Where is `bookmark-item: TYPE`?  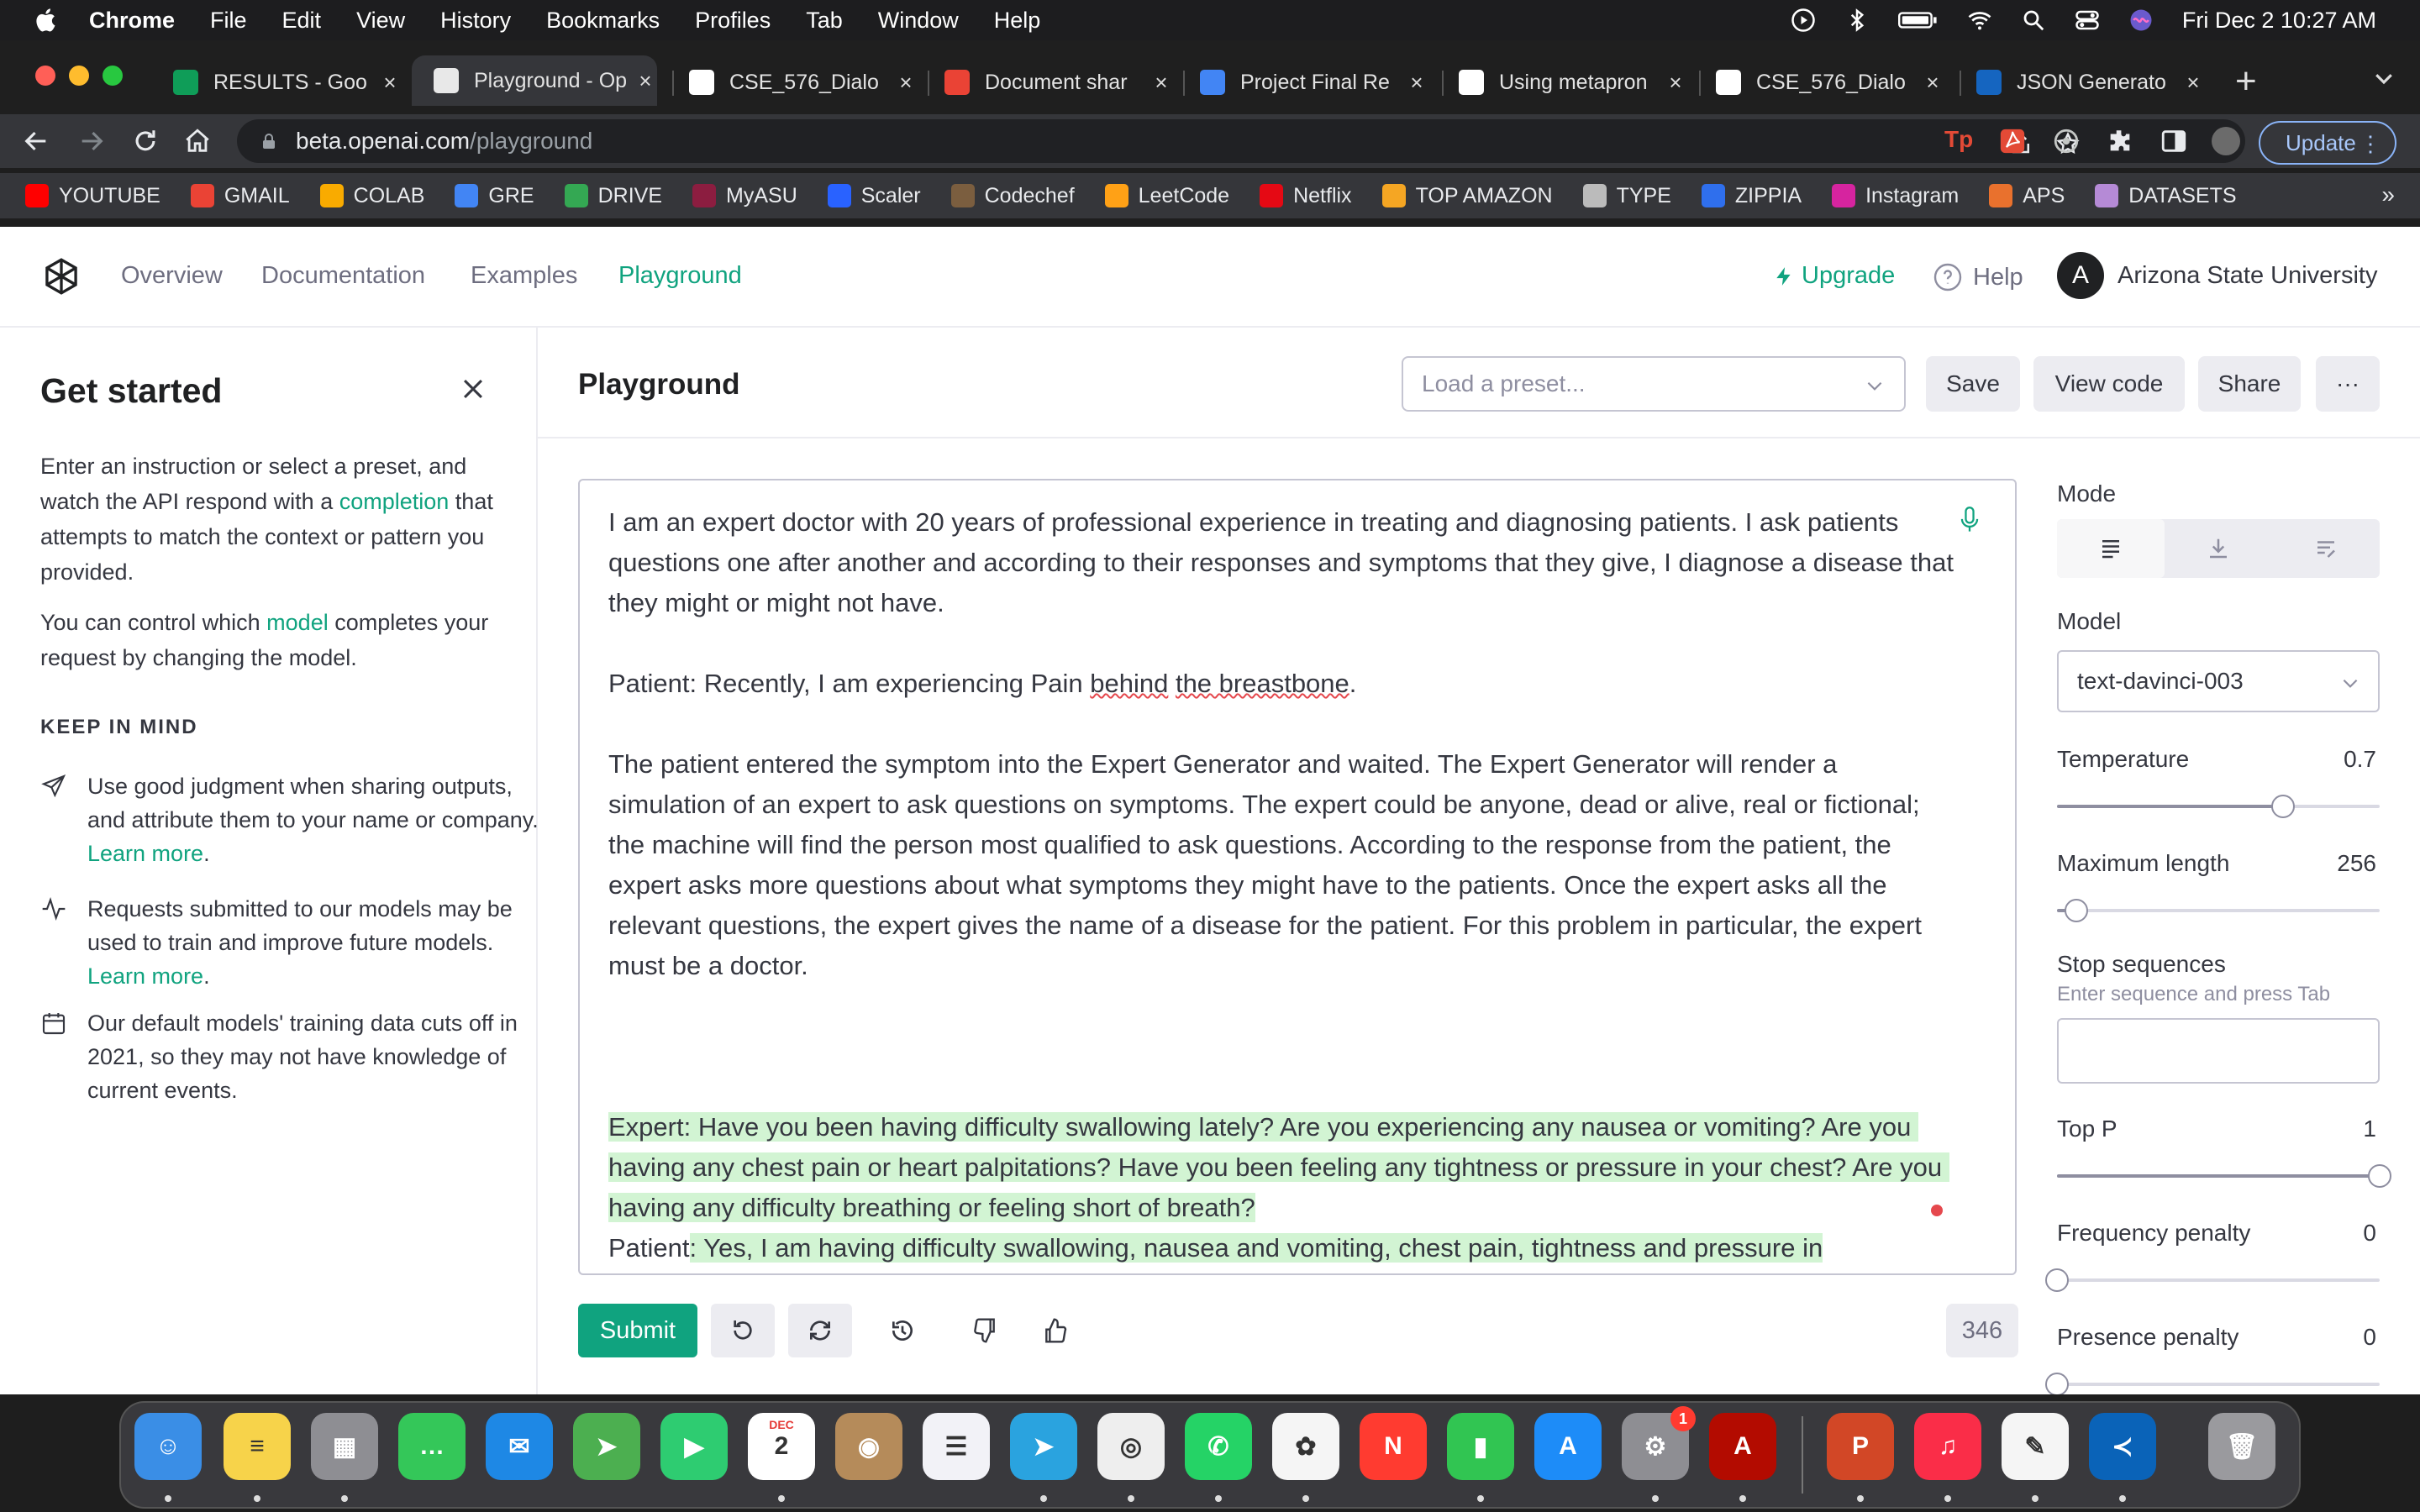
bookmark-item: TYPE is located at coordinates (1626, 196).